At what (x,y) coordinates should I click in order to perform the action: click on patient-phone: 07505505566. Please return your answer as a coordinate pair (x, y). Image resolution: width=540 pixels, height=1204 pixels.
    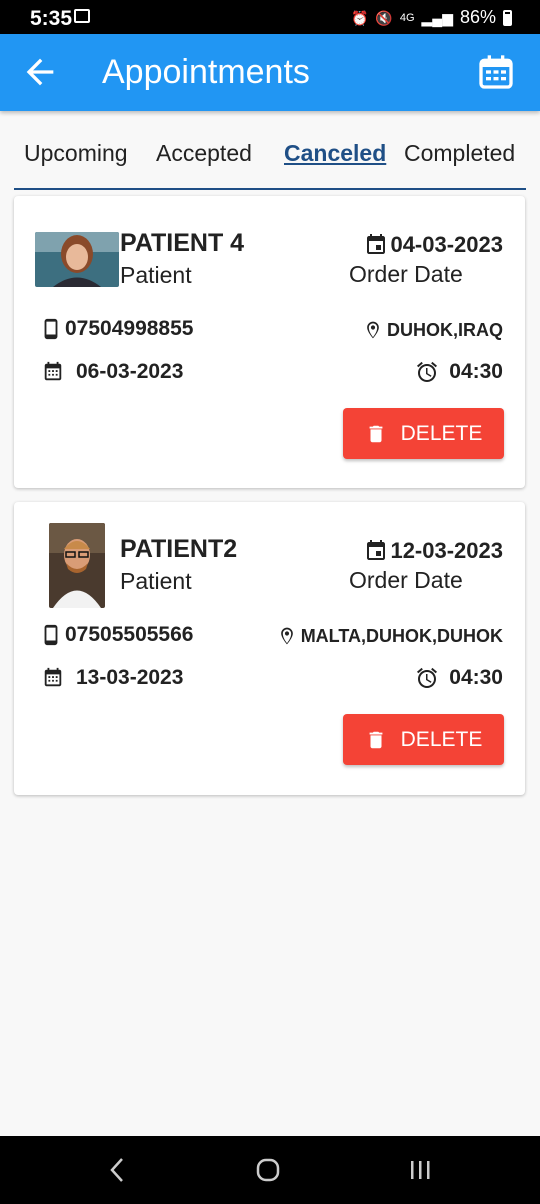
    Looking at the image, I should click on (116, 635).